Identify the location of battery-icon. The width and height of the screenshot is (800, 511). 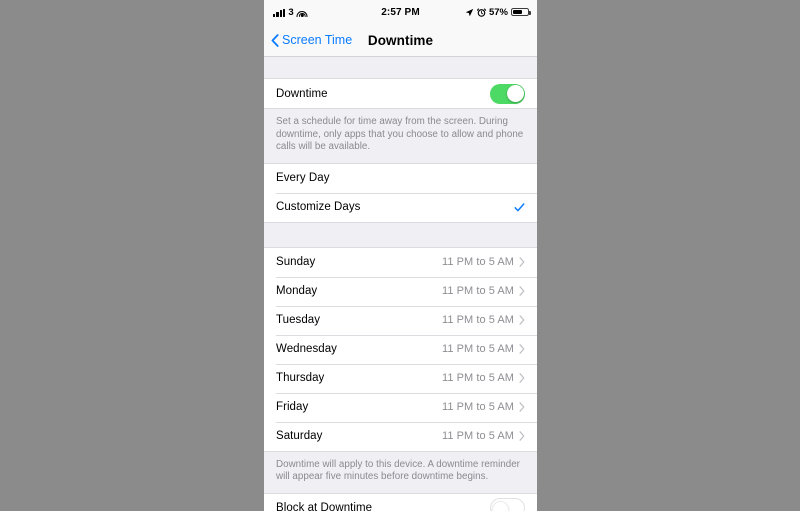
(521, 12).